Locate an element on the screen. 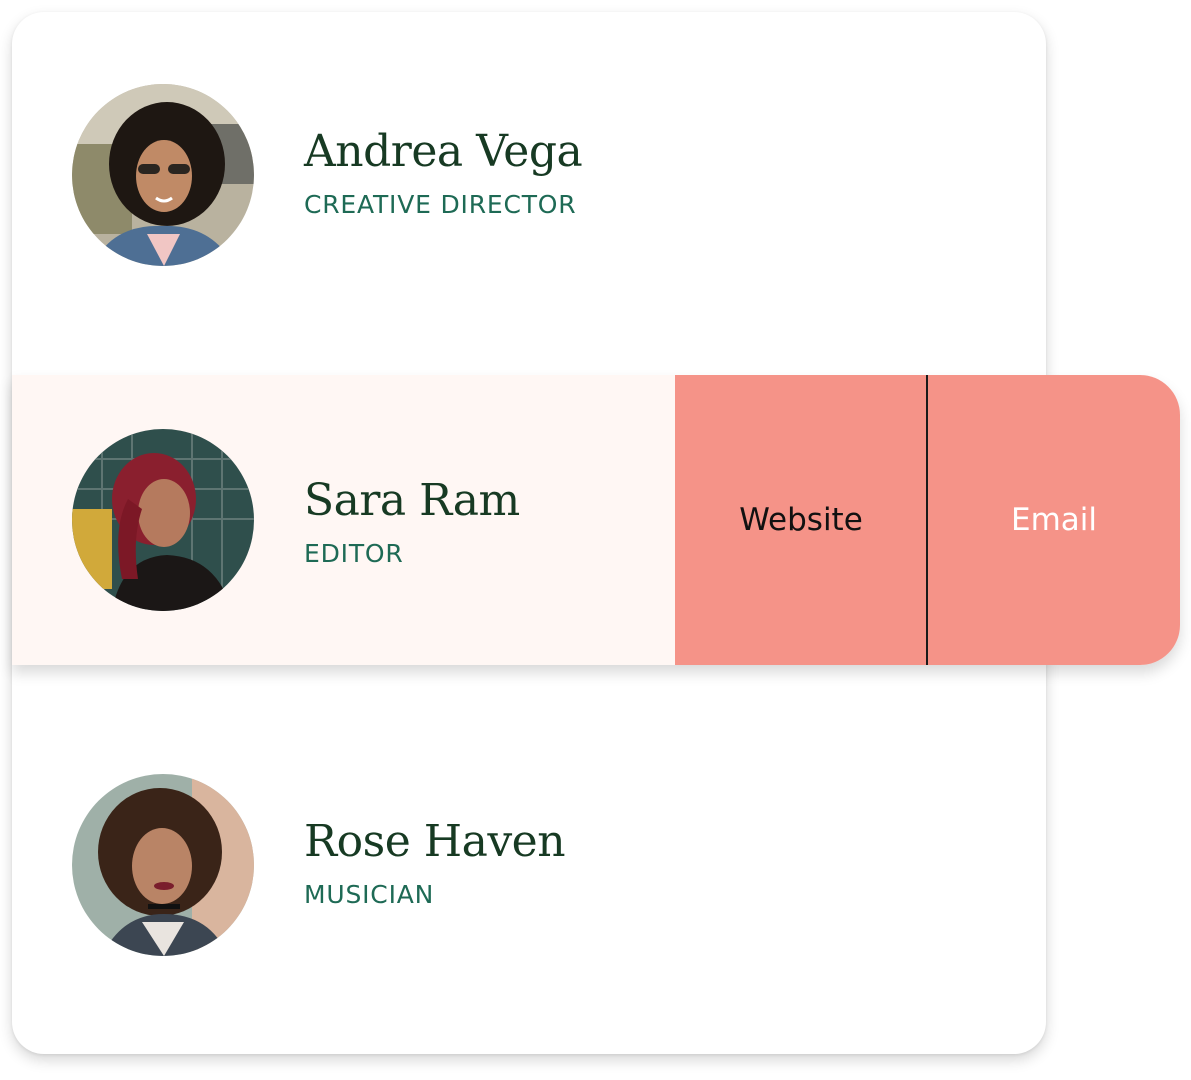 This screenshot has width=1191, height=1080. contact-text: Andrea Vega CREATIVE DIRECTOR is located at coordinates (443, 172).